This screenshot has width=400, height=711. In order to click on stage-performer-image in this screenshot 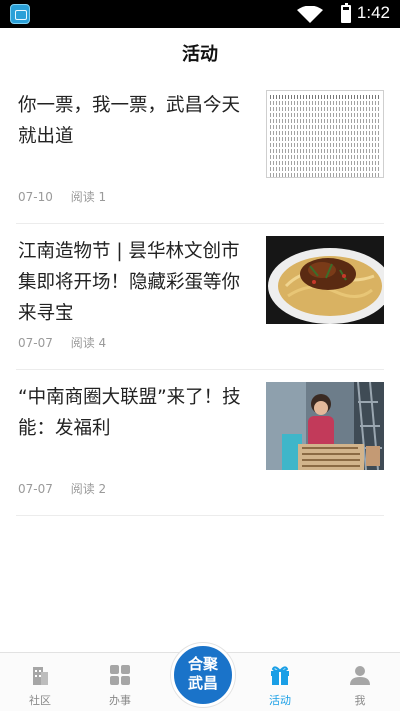, I will do `click(325, 426)`.